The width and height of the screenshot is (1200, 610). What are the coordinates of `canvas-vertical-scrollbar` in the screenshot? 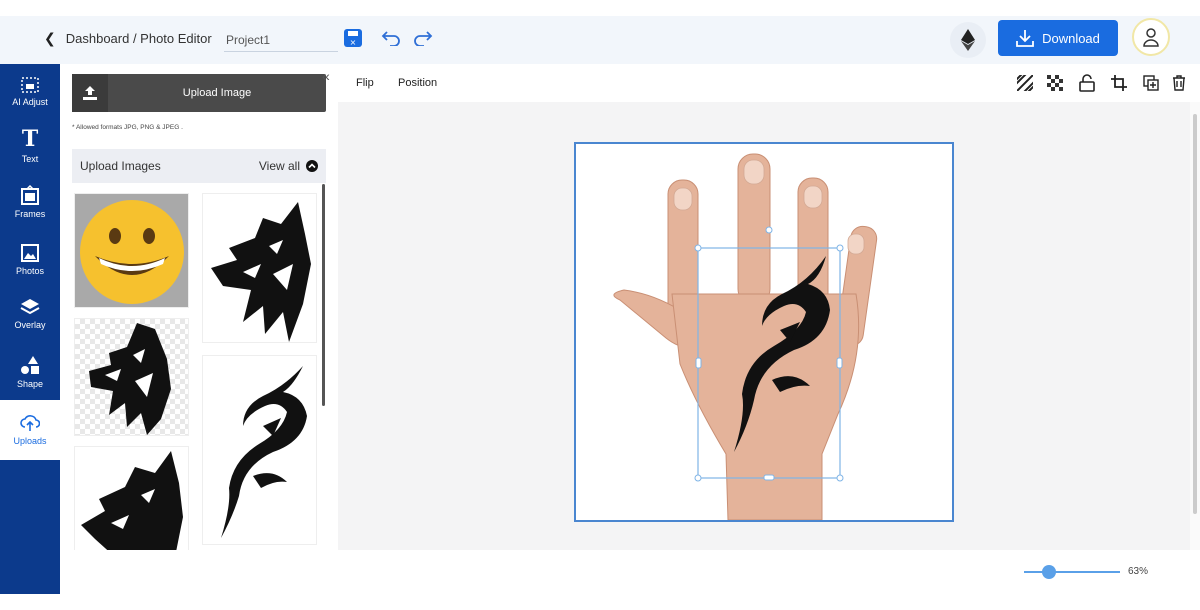 It's located at (1195, 326).